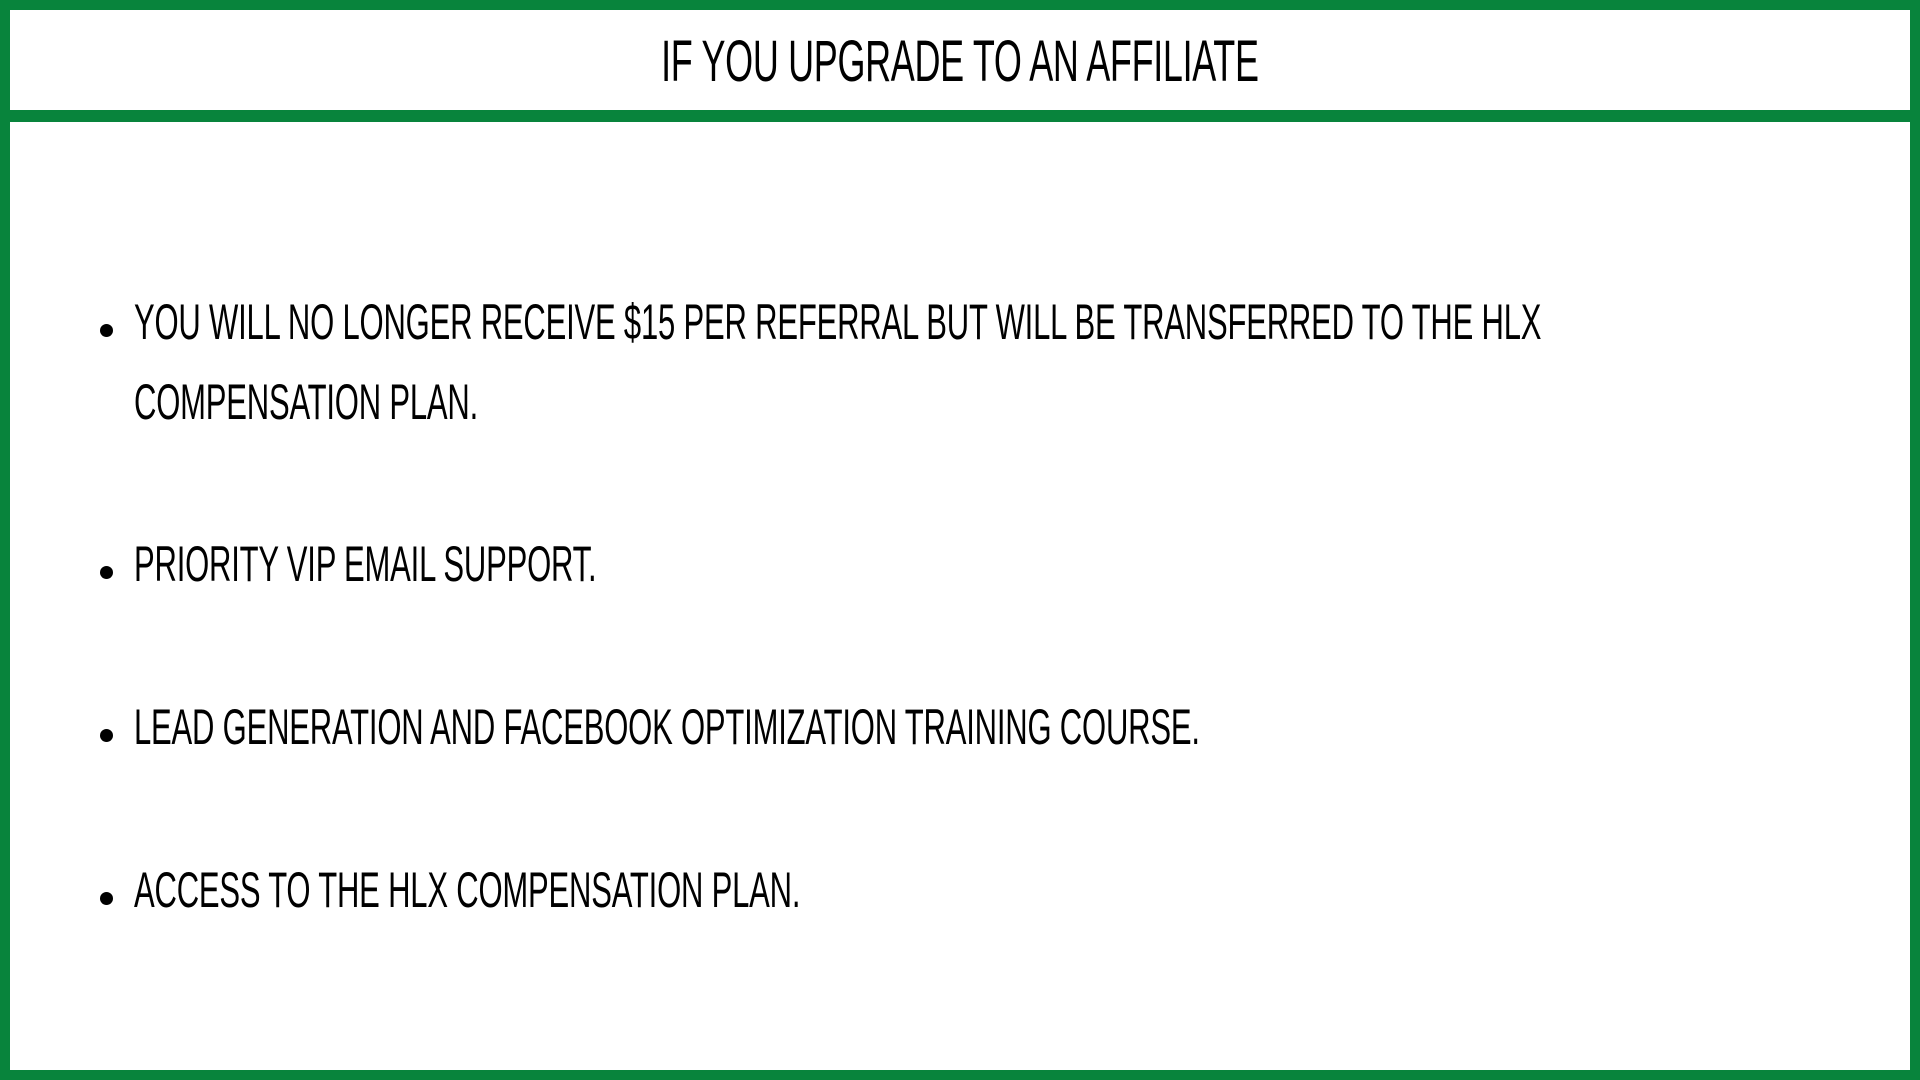 Image resolution: width=1920 pixels, height=1080 pixels. Describe the element at coordinates (940, 564) in the screenshot. I see `bullet-text-2: PRIORITY VIP EMAIL SUPPORT.` at that location.